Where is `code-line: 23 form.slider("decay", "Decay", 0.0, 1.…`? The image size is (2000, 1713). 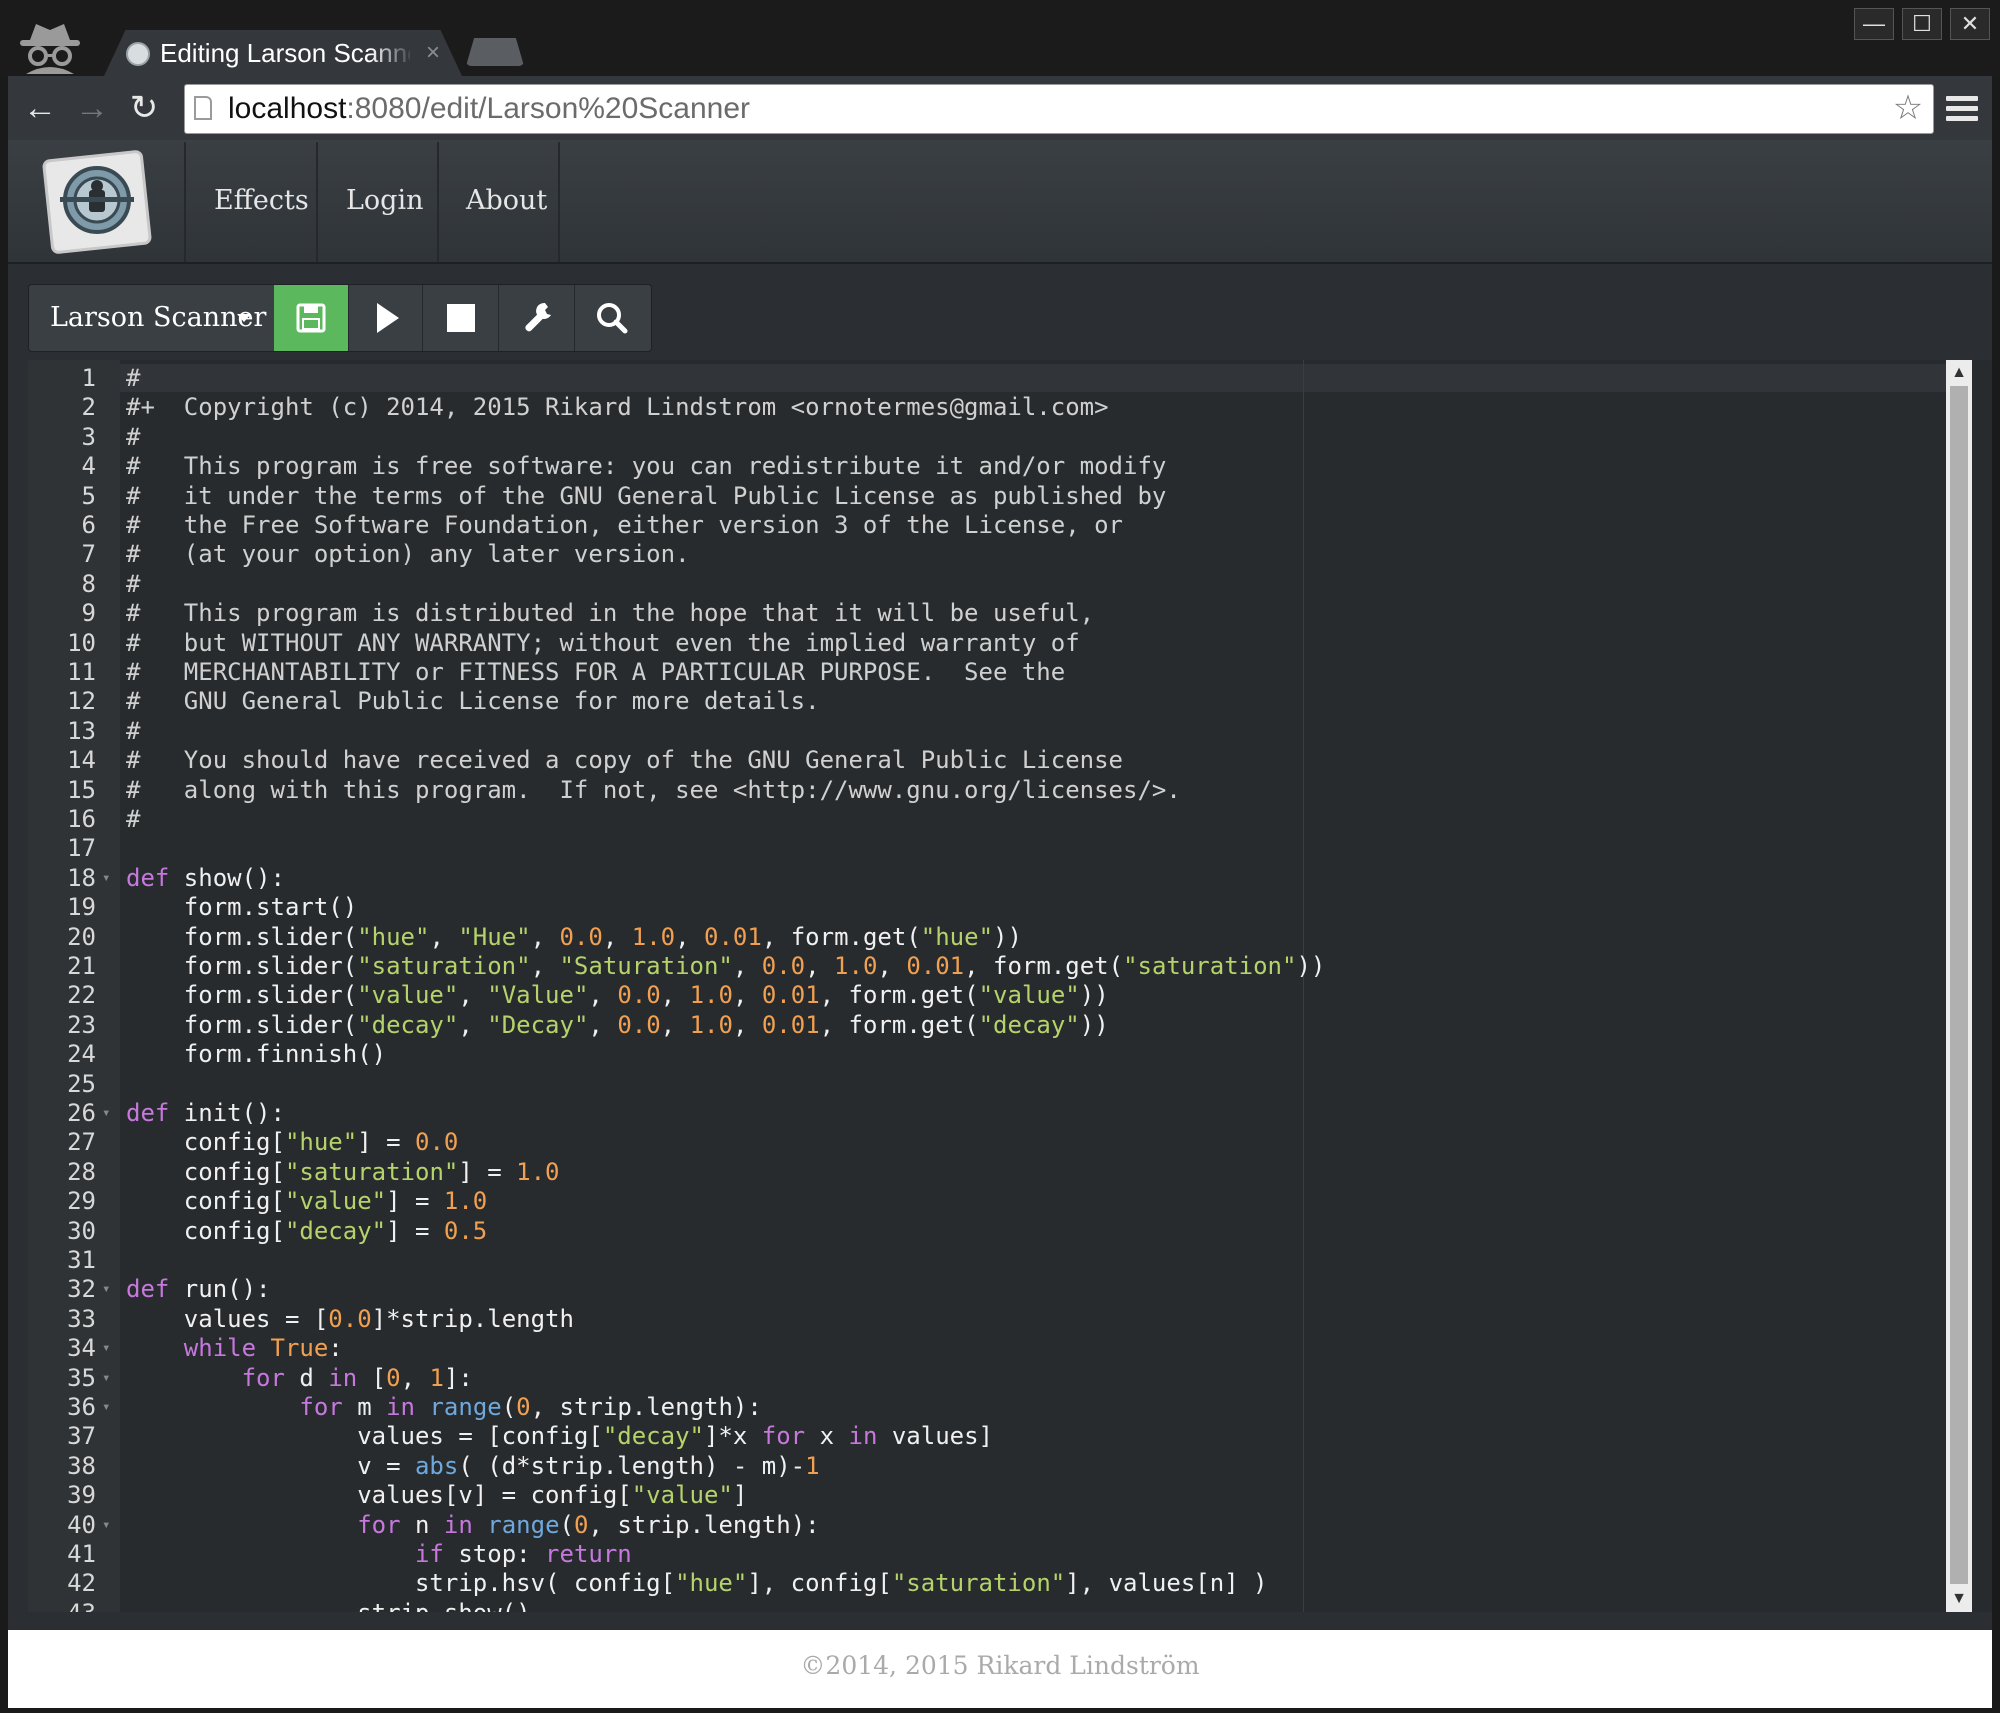 code-line: 23 form.slider("decay", "Decay", 0.0, 1.… is located at coordinates (988, 1025).